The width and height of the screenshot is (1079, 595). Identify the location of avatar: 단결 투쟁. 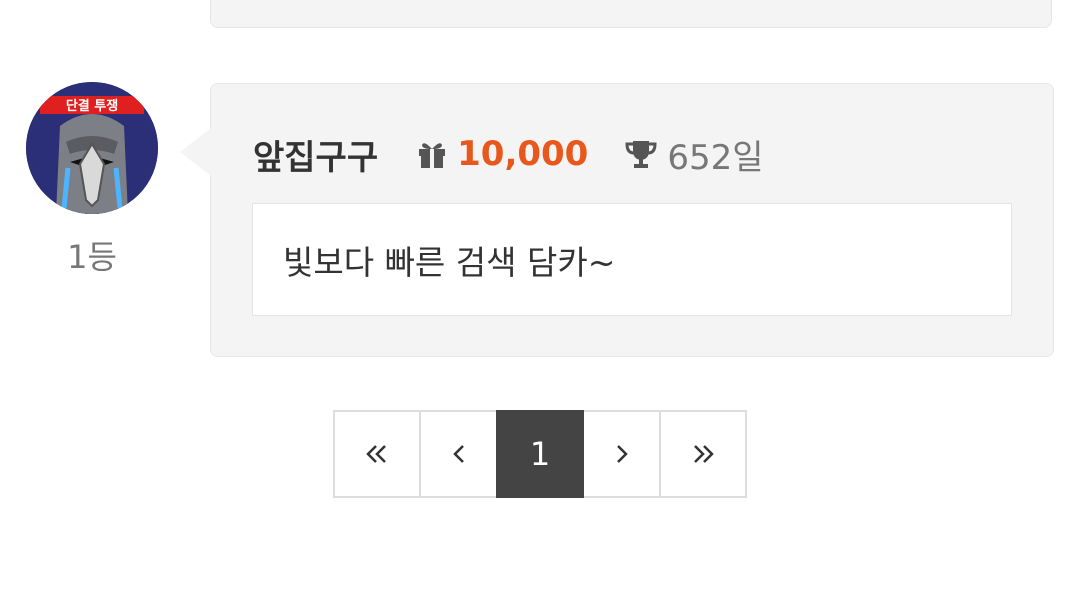
(92, 148).